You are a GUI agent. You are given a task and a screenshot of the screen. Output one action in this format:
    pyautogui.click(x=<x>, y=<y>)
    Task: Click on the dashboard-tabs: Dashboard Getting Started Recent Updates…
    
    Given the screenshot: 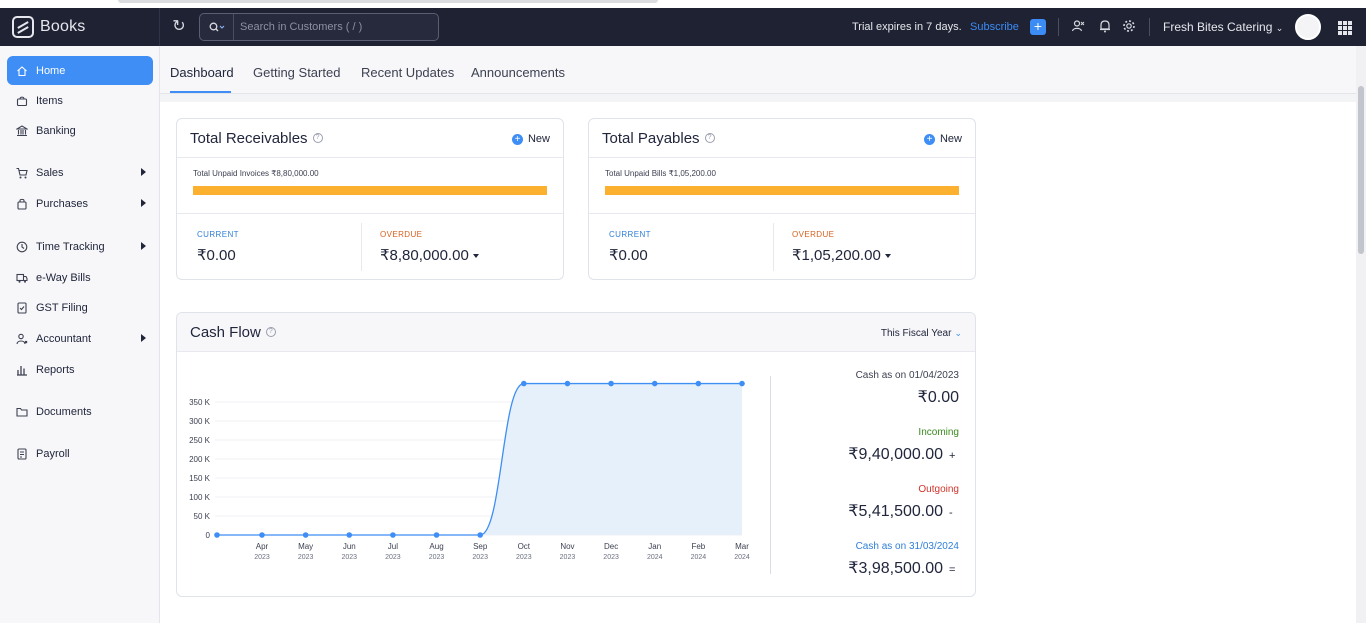 What is the action you would take?
    pyautogui.click(x=758, y=70)
    